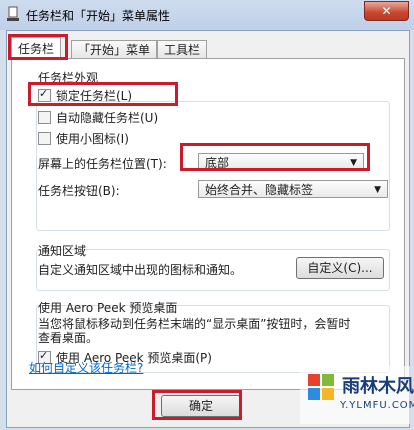  I want to click on tab-taskbar: 任务栏, so click(36, 48).